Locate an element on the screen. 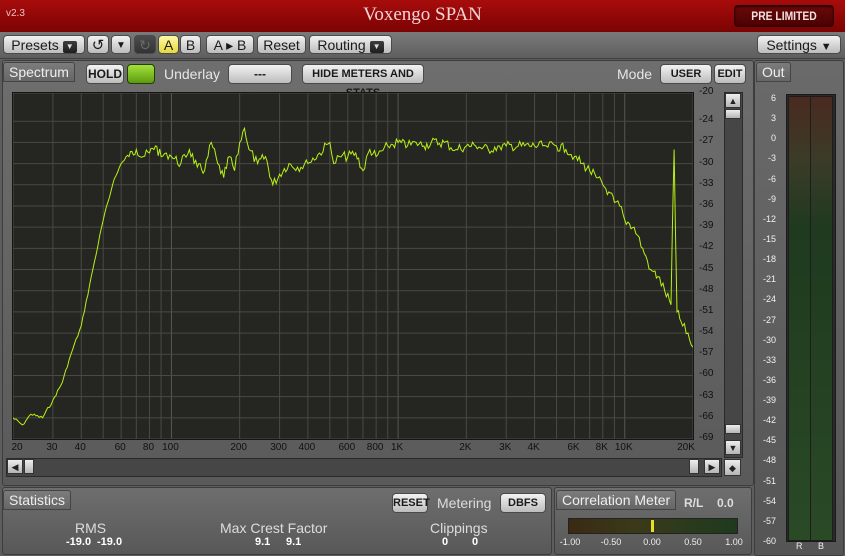 The height and width of the screenshot is (556, 845). y-tick-label: -60 is located at coordinates (706, 374).